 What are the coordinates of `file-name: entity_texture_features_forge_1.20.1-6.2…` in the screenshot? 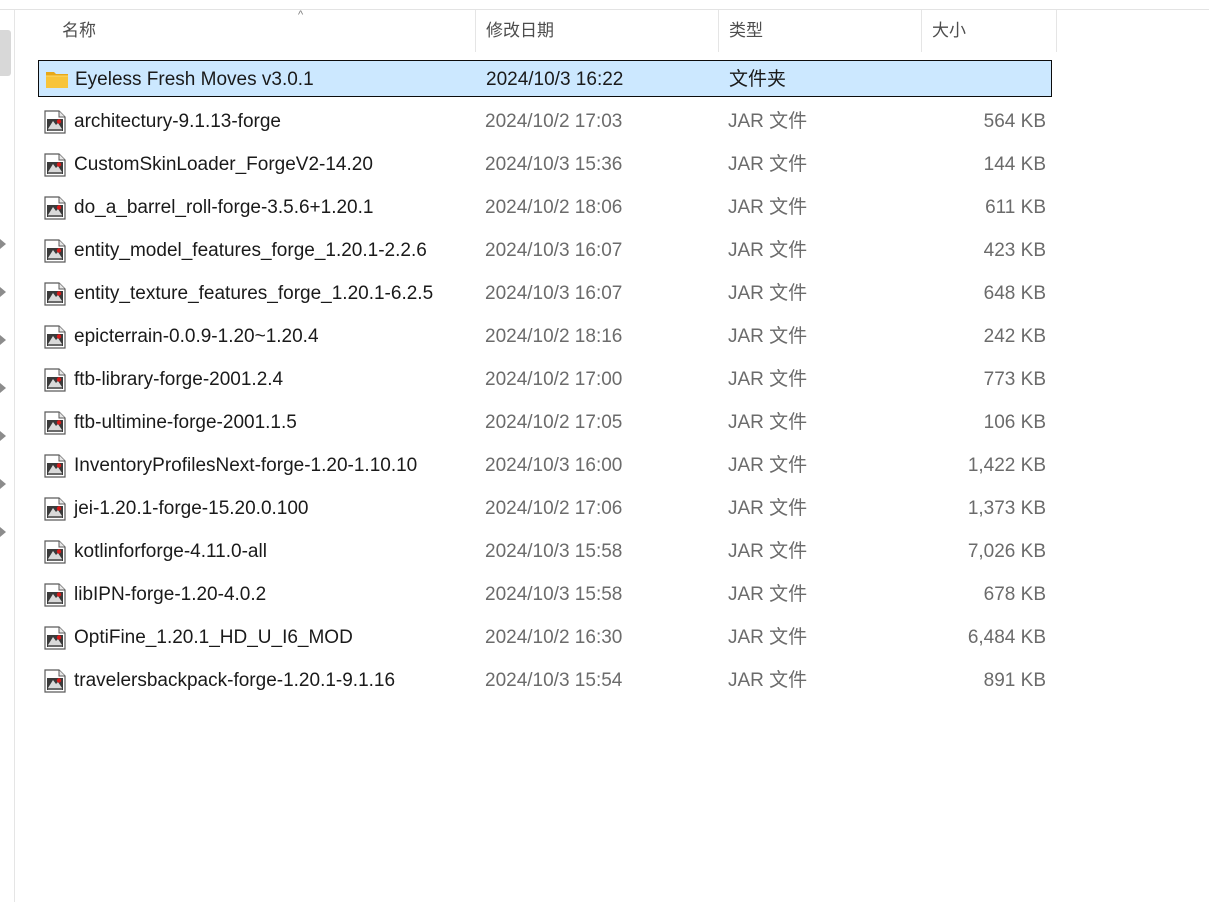 It's located at (254, 293).